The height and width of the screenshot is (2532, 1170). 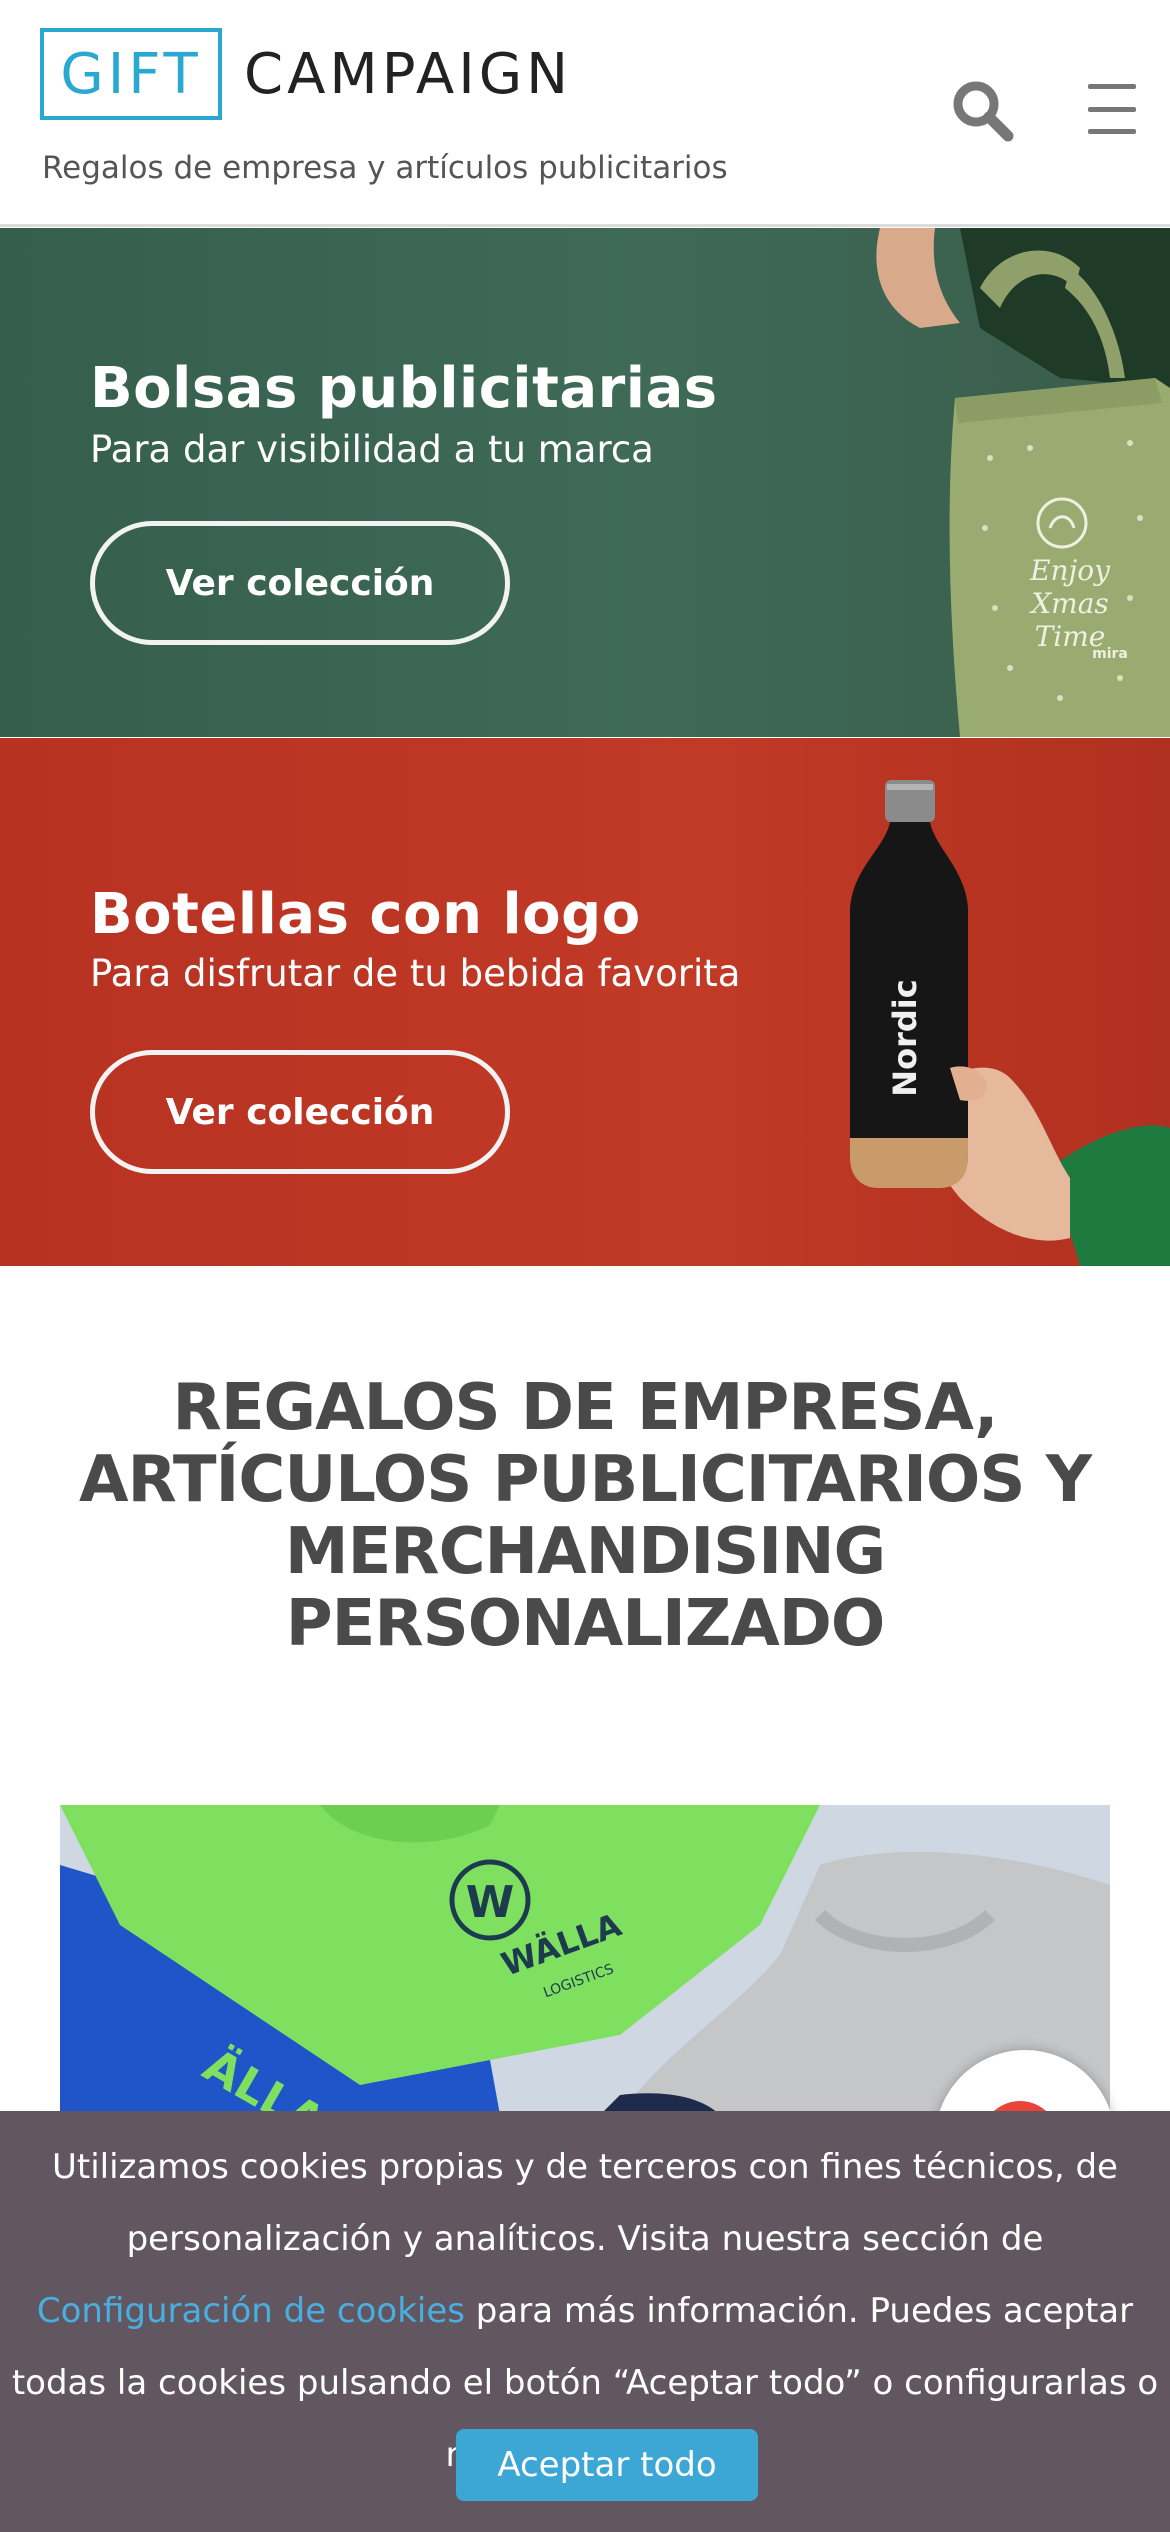 I want to click on logo-gift-text: GIFT, so click(x=131, y=74).